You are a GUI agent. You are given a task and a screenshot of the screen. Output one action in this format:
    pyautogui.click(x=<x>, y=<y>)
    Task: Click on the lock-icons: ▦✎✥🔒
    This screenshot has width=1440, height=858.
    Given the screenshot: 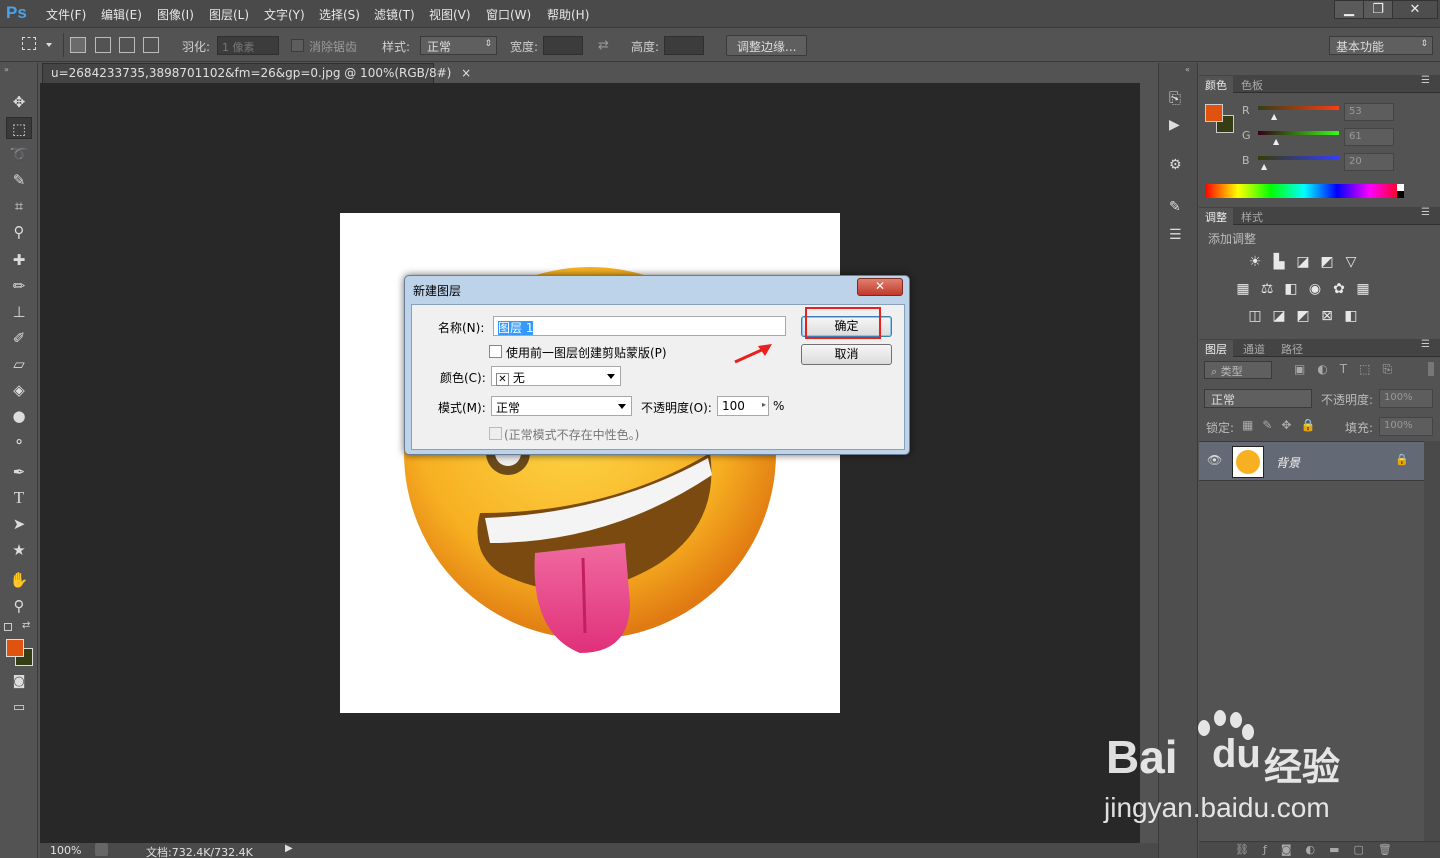 What is the action you would take?
    pyautogui.click(x=1283, y=425)
    